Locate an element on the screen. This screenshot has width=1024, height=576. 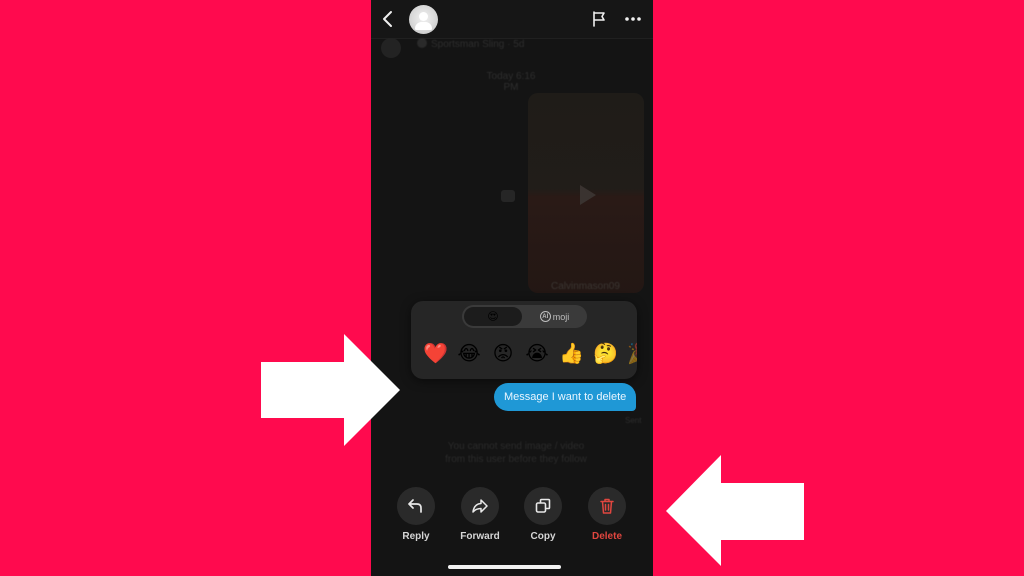
reply-icon is located at coordinates (415, 506).